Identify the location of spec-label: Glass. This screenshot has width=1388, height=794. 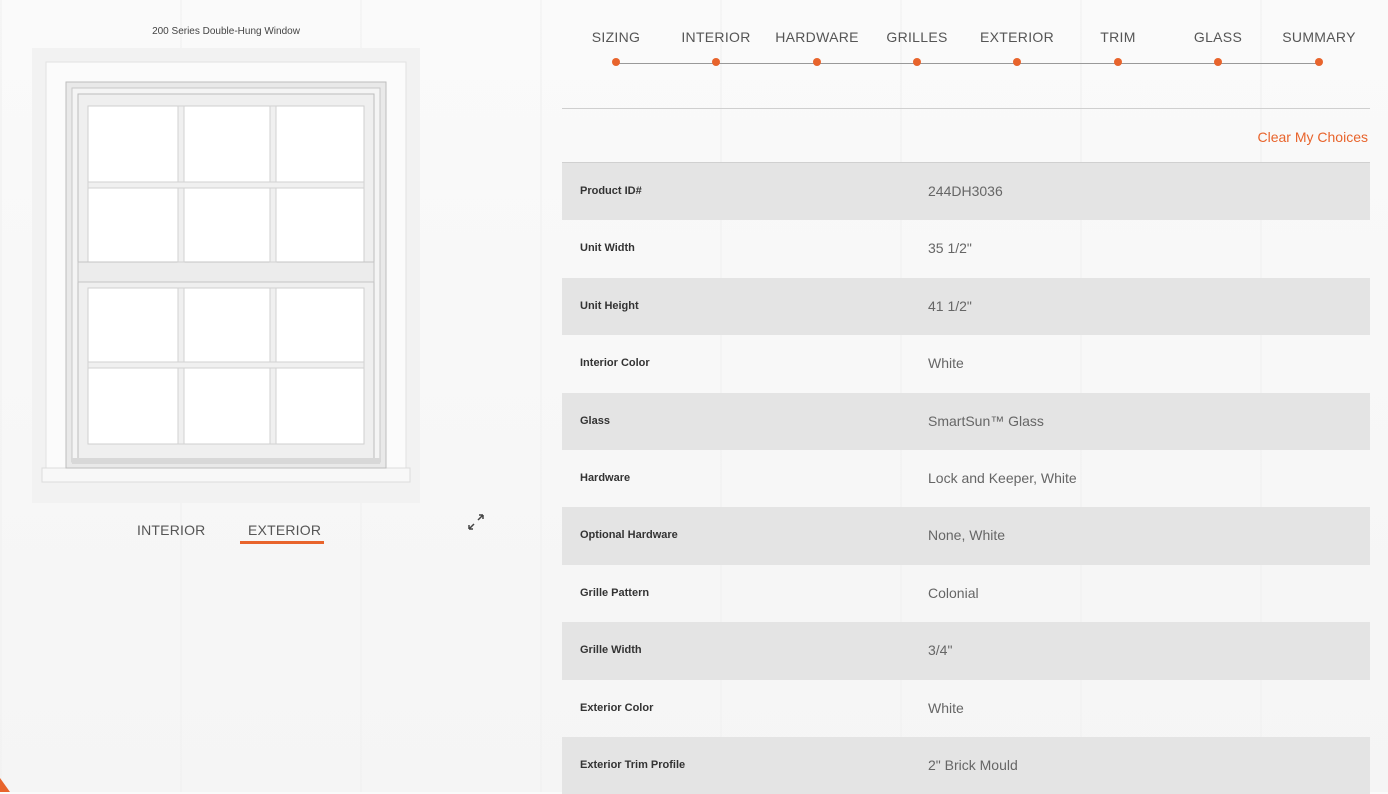
(595, 420).